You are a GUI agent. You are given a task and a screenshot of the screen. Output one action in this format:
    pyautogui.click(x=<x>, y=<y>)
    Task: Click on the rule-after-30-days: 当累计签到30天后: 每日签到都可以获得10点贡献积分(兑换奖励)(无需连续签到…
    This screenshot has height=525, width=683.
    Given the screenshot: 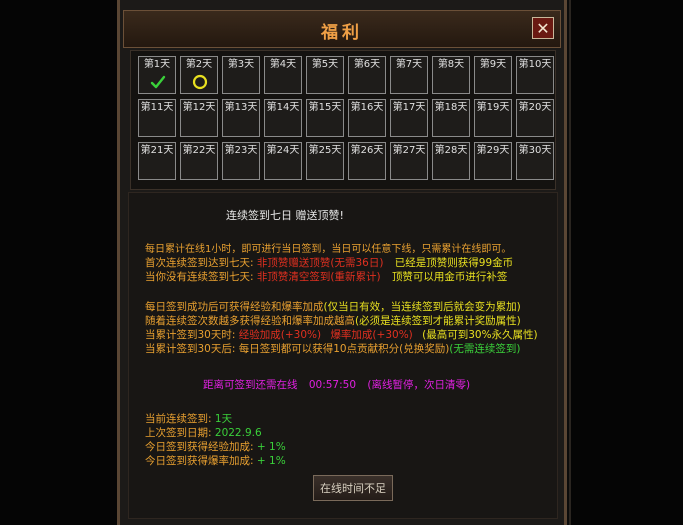 What is the action you would take?
    pyautogui.click(x=333, y=349)
    